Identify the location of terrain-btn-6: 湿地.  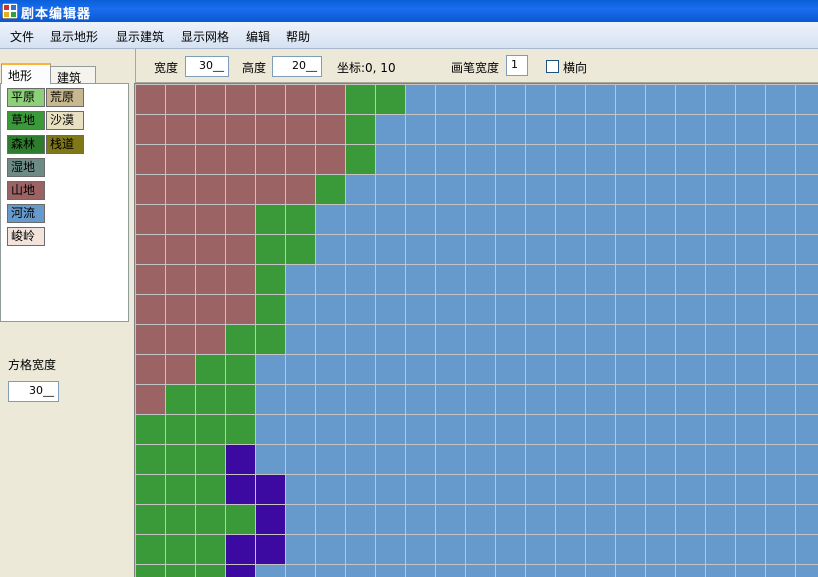
(26, 167).